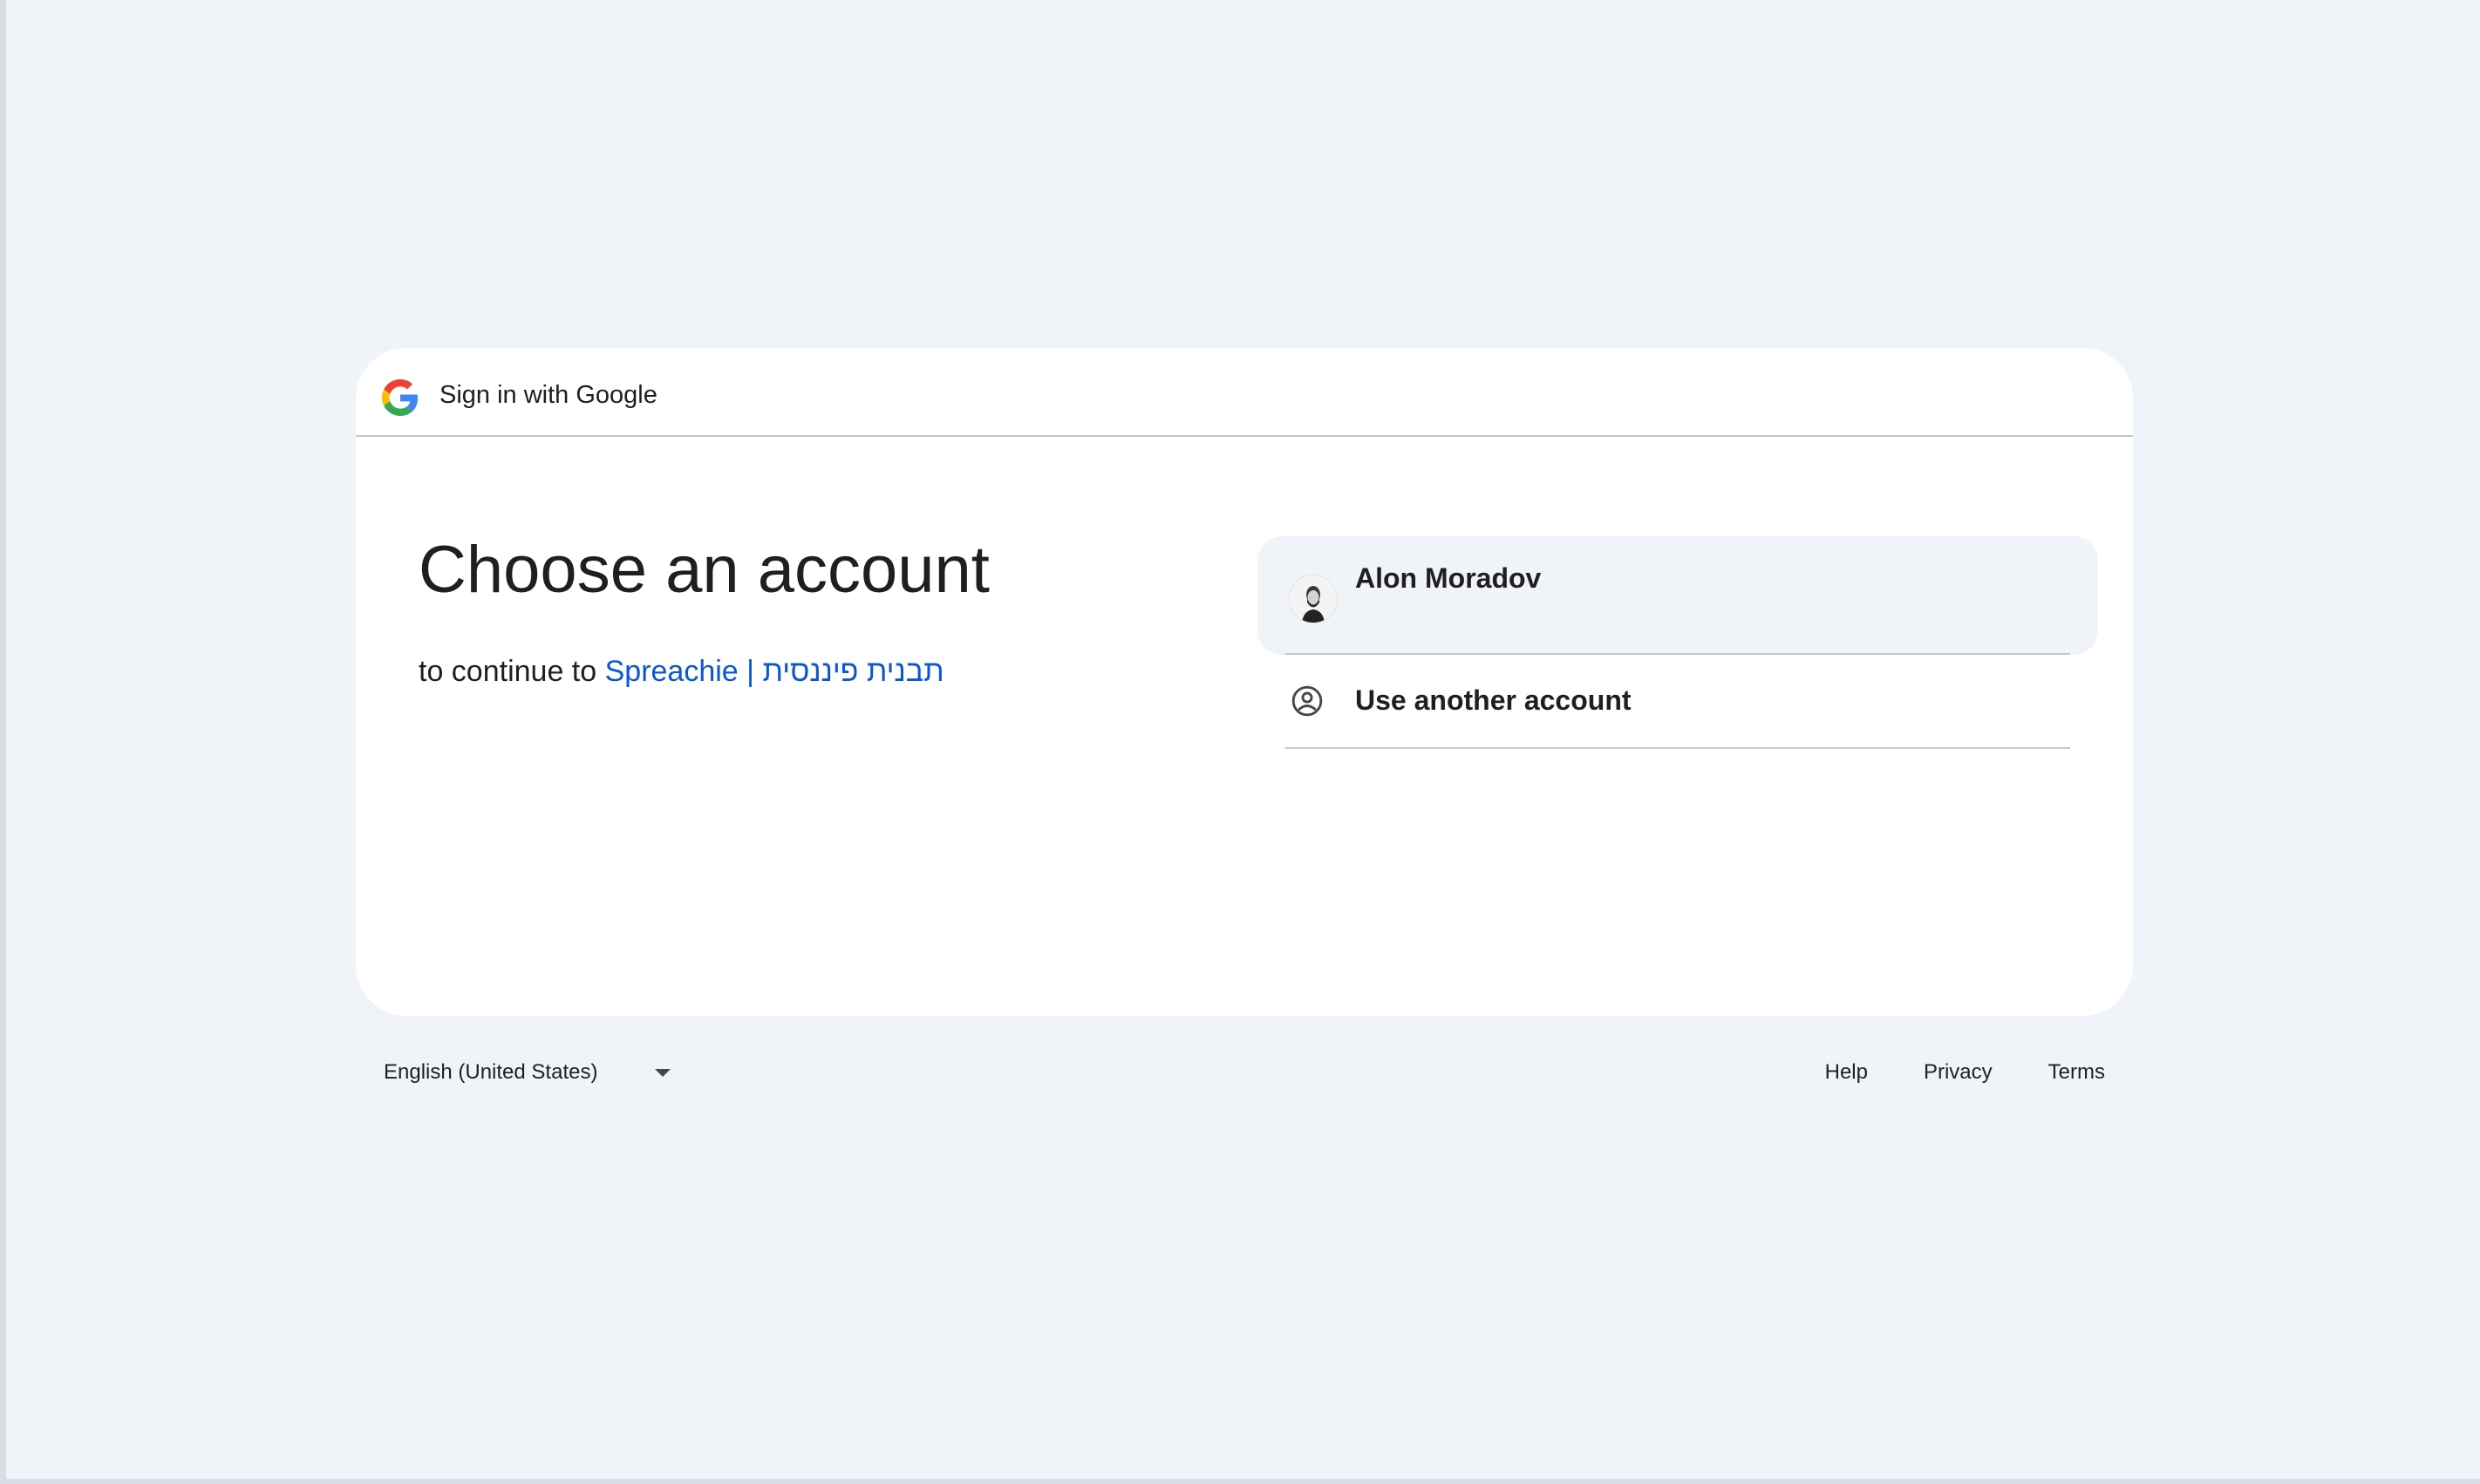  I want to click on subtitle-prefix: to continue to, so click(508, 671).